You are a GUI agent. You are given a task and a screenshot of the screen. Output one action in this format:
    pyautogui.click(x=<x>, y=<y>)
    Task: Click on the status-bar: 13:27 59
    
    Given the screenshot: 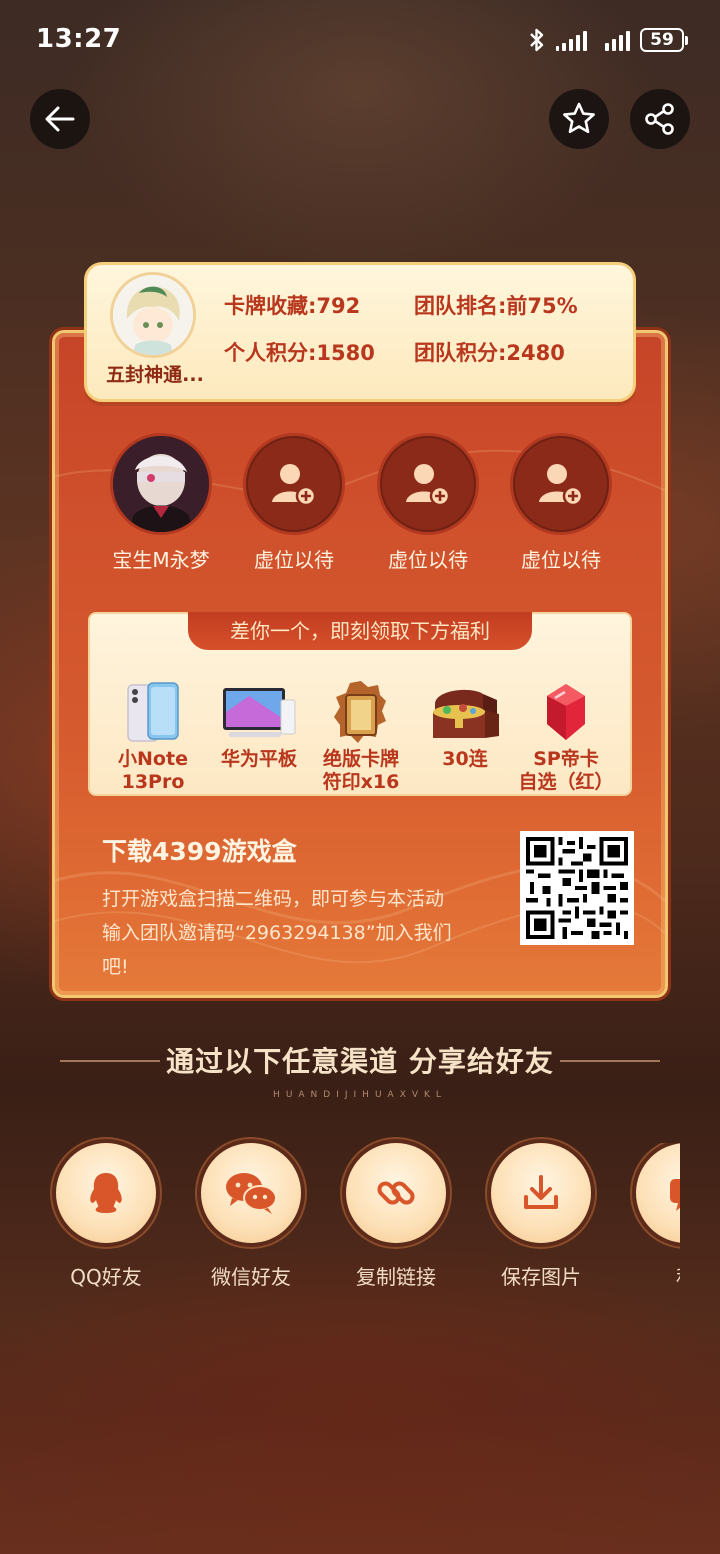 What is the action you would take?
    pyautogui.click(x=360, y=40)
    